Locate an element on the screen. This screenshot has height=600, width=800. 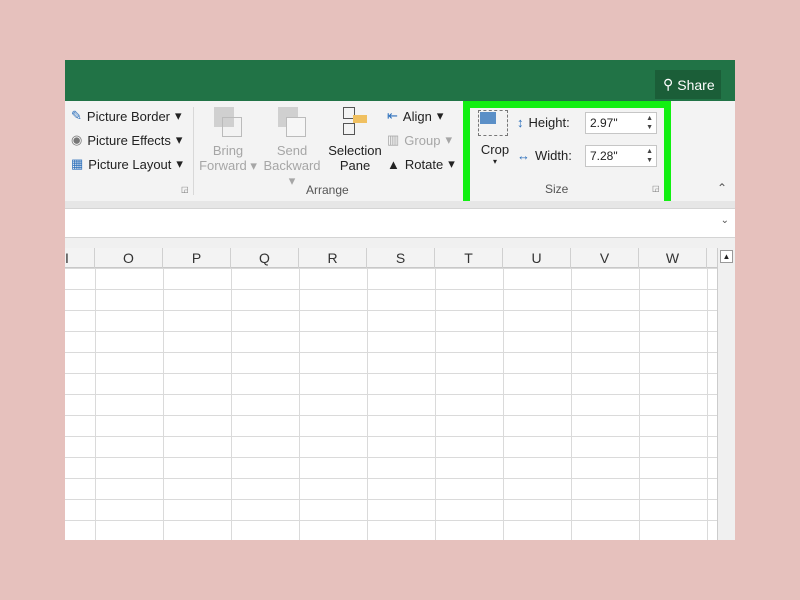
person-add-icon: ⚲ is located at coordinates (668, 84).